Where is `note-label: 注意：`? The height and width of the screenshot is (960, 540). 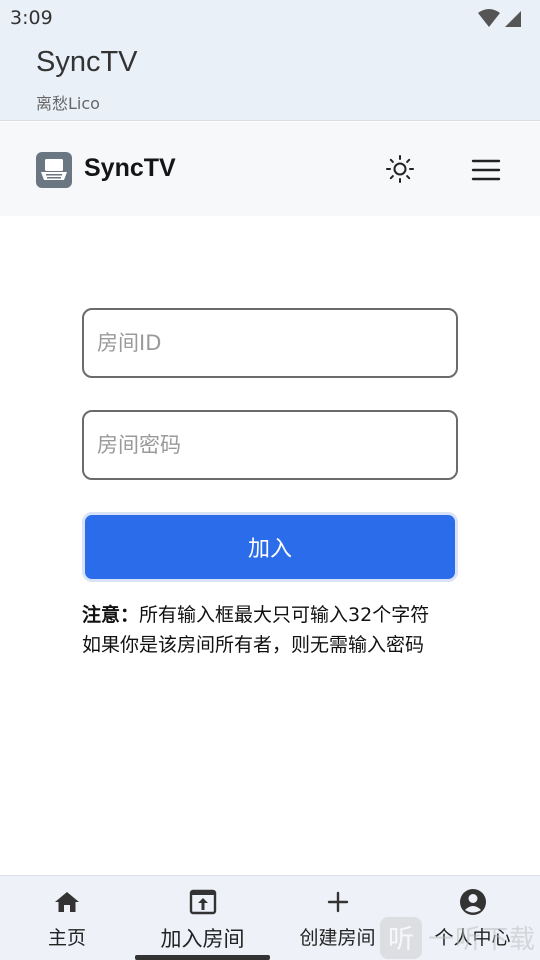 note-label: 注意： is located at coordinates (111, 615).